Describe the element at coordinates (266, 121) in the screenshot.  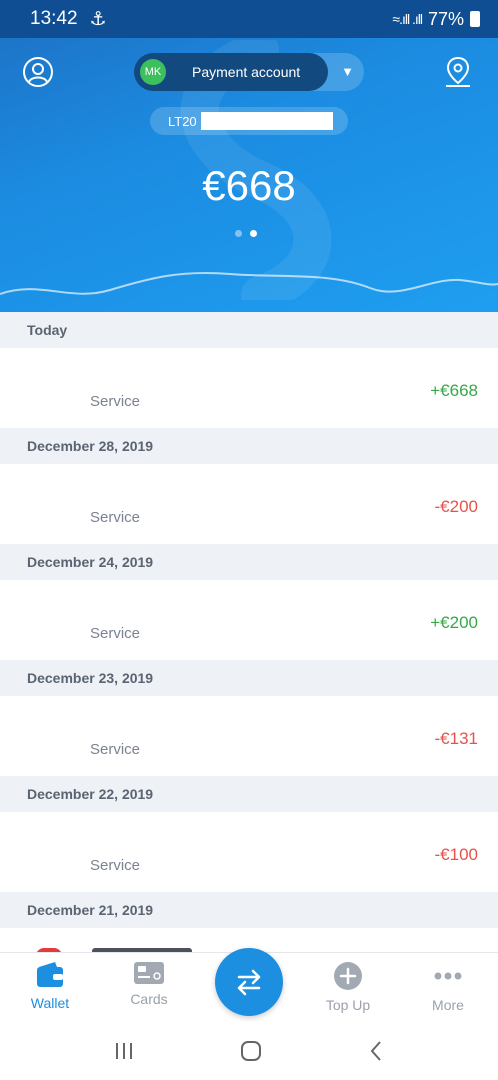
I see `iban-redaction` at that location.